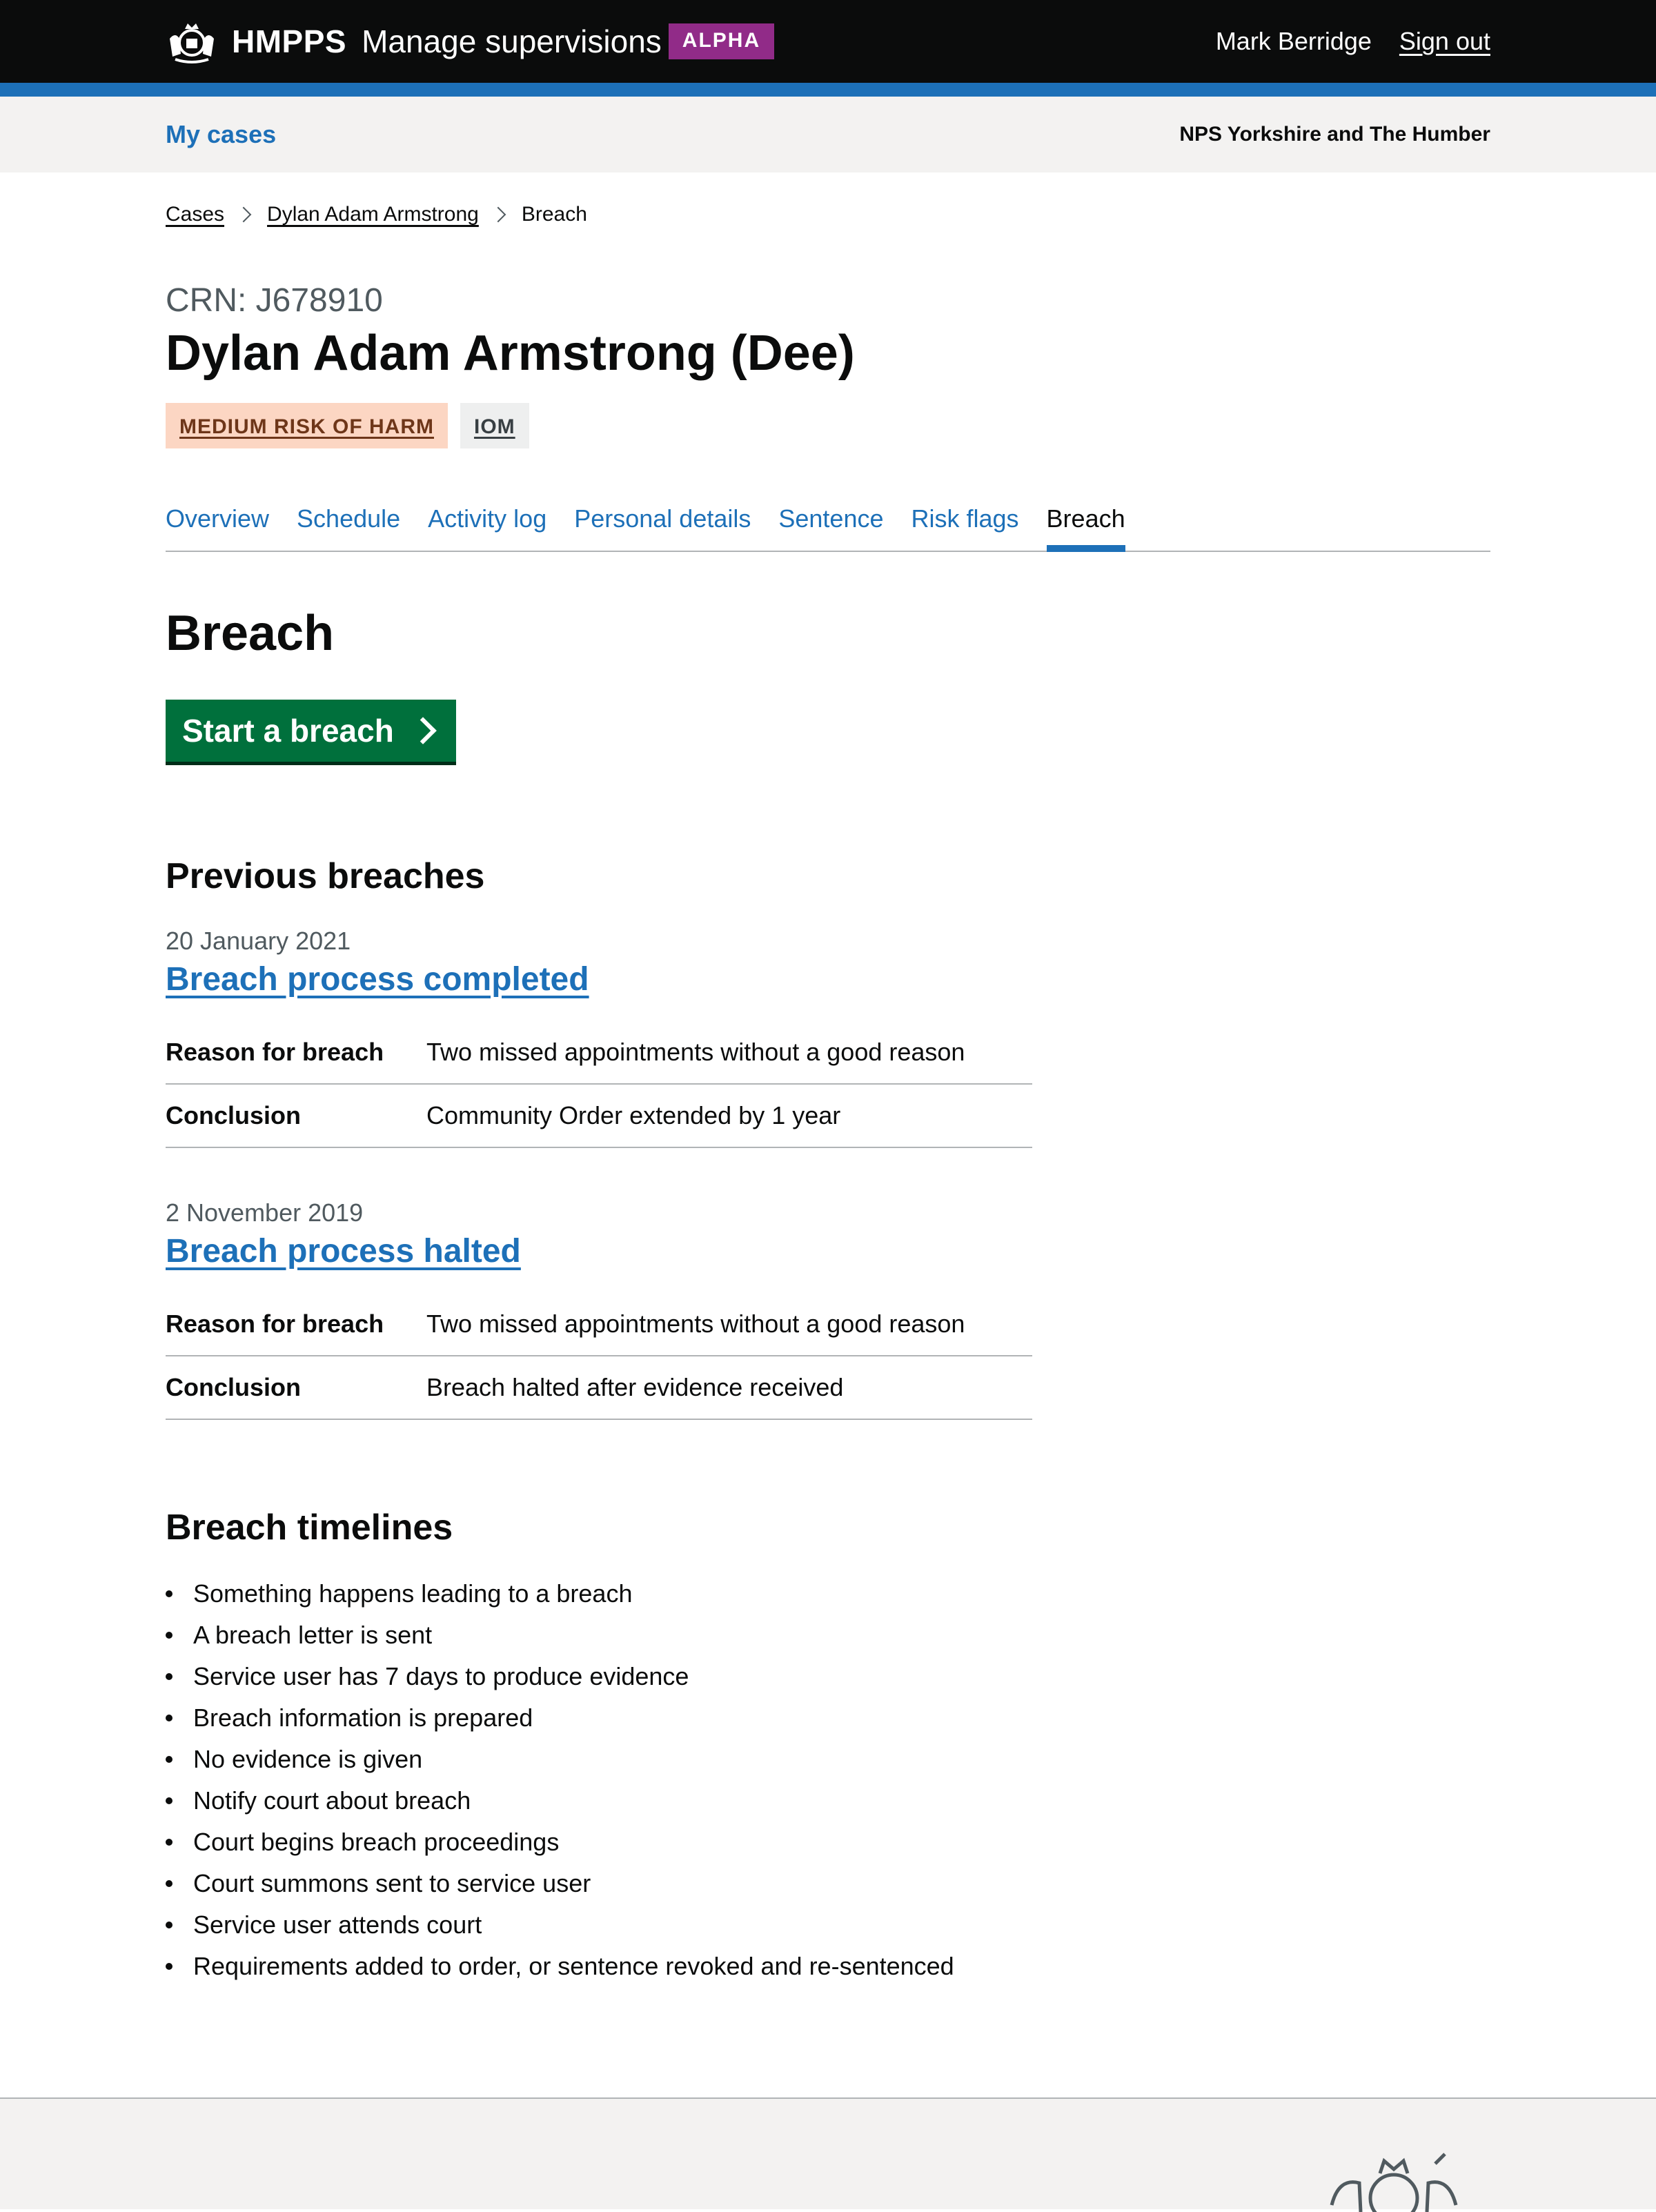 Image resolution: width=1656 pixels, height=2212 pixels. I want to click on list-item: Service user attends court, so click(828, 1925).